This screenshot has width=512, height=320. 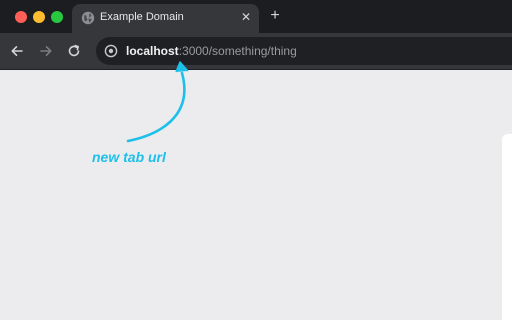 What do you see at coordinates (142, 17) in the screenshot?
I see `tab-title: Example Domain` at bounding box center [142, 17].